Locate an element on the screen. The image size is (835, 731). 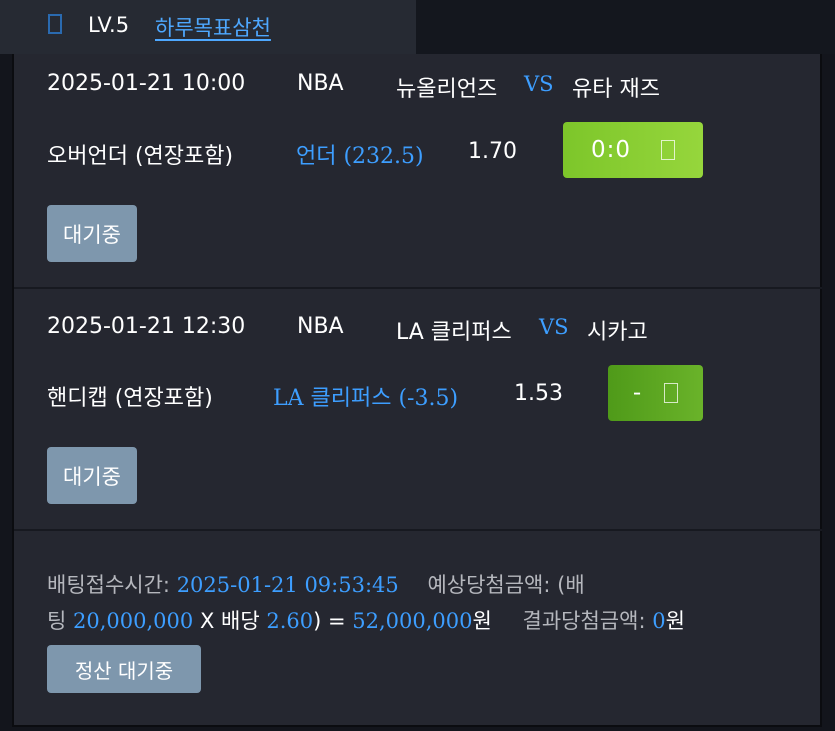
bet-pick: 언더 (232.5) is located at coordinates (360, 156).